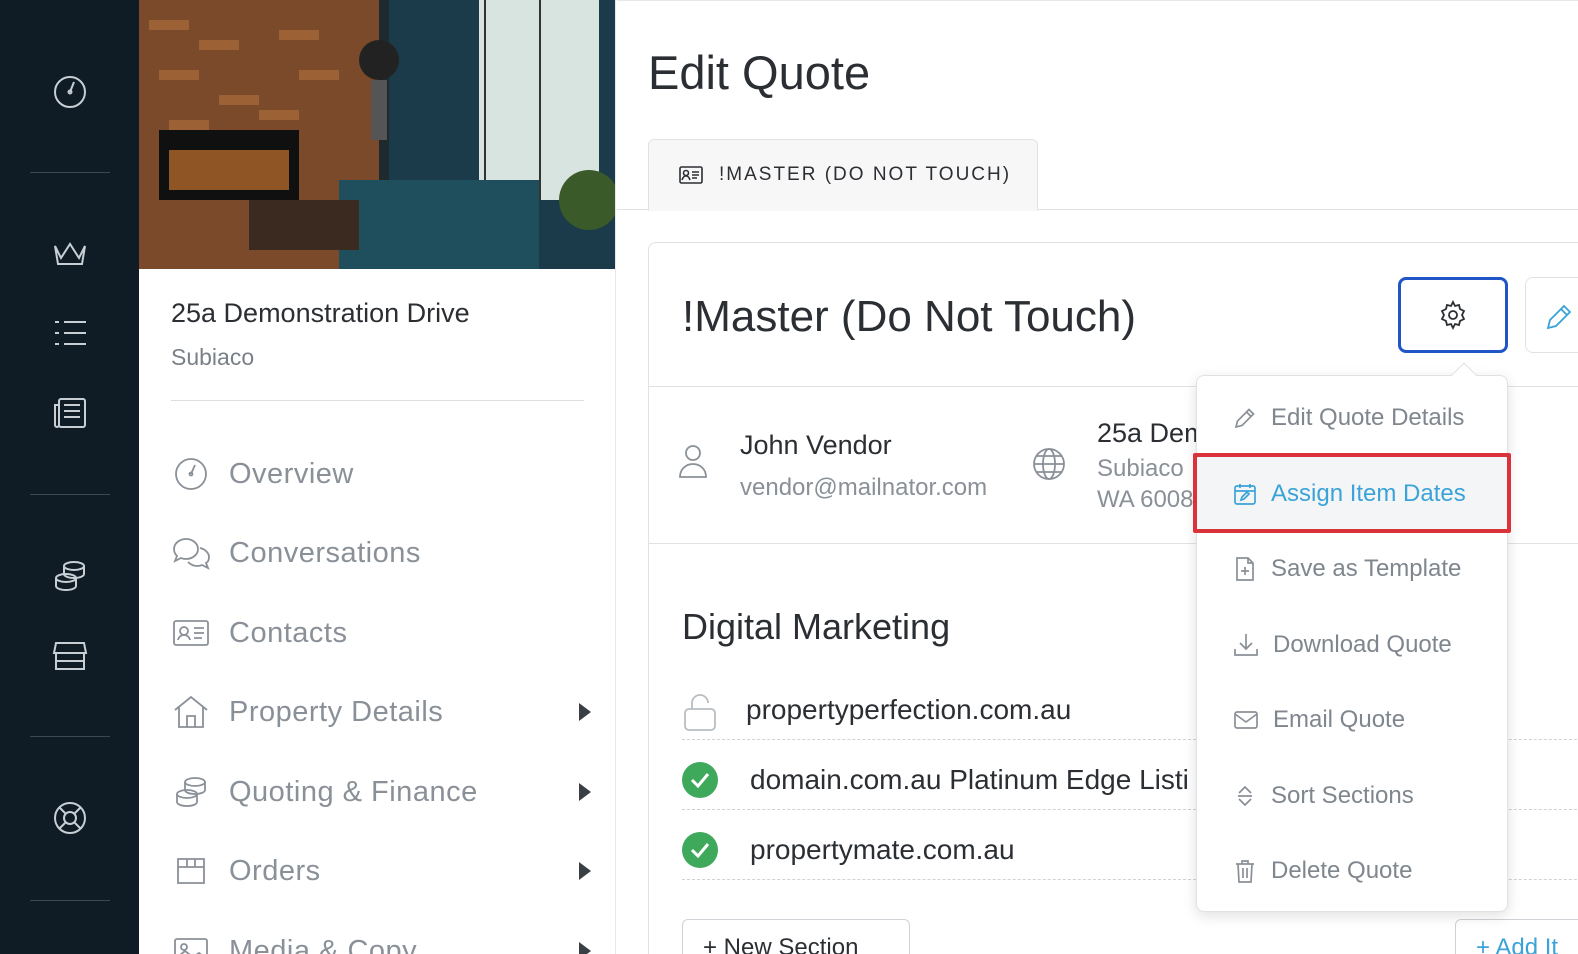 This screenshot has width=1578, height=954. What do you see at coordinates (693, 463) in the screenshot?
I see `user-icon` at bounding box center [693, 463].